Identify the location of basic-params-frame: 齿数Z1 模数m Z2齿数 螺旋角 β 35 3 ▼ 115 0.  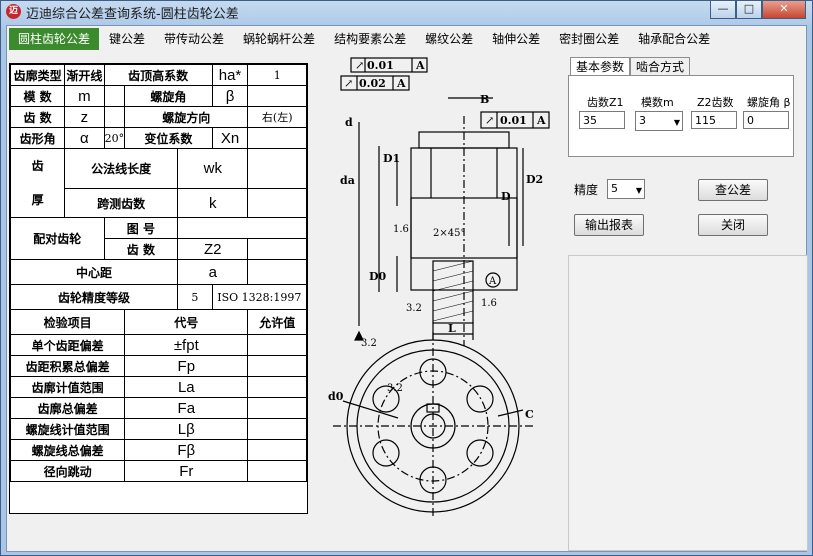
(681, 116).